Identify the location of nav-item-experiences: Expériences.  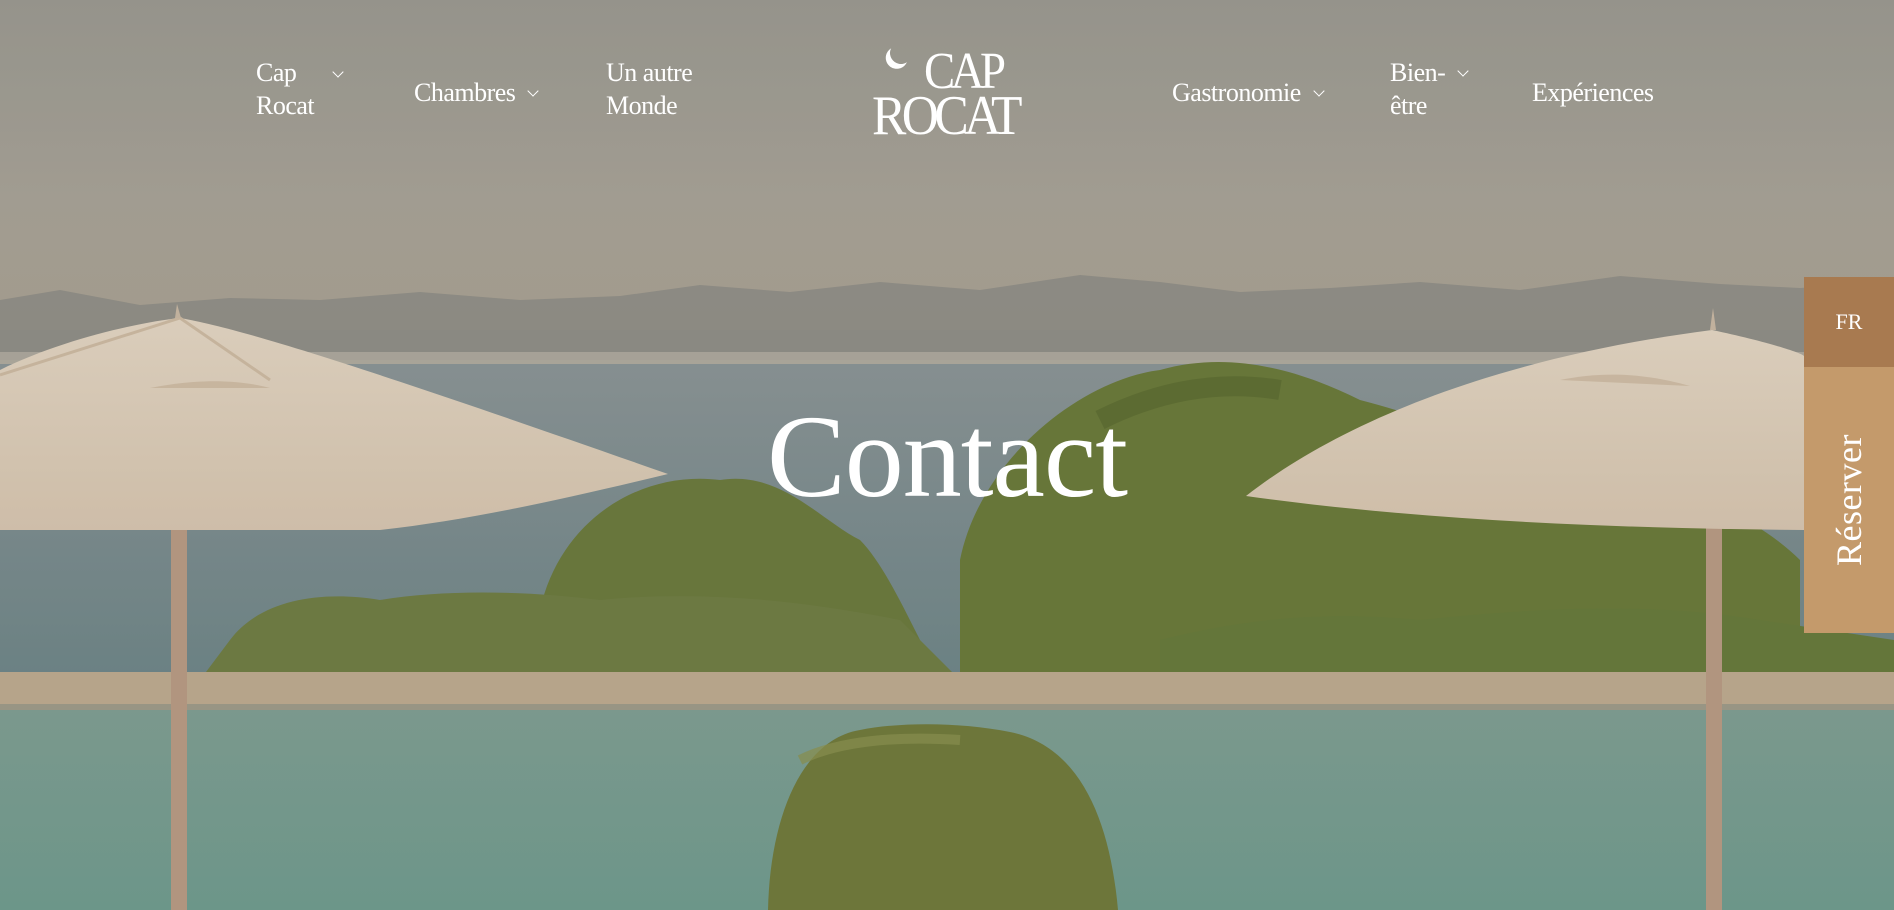
(1593, 92).